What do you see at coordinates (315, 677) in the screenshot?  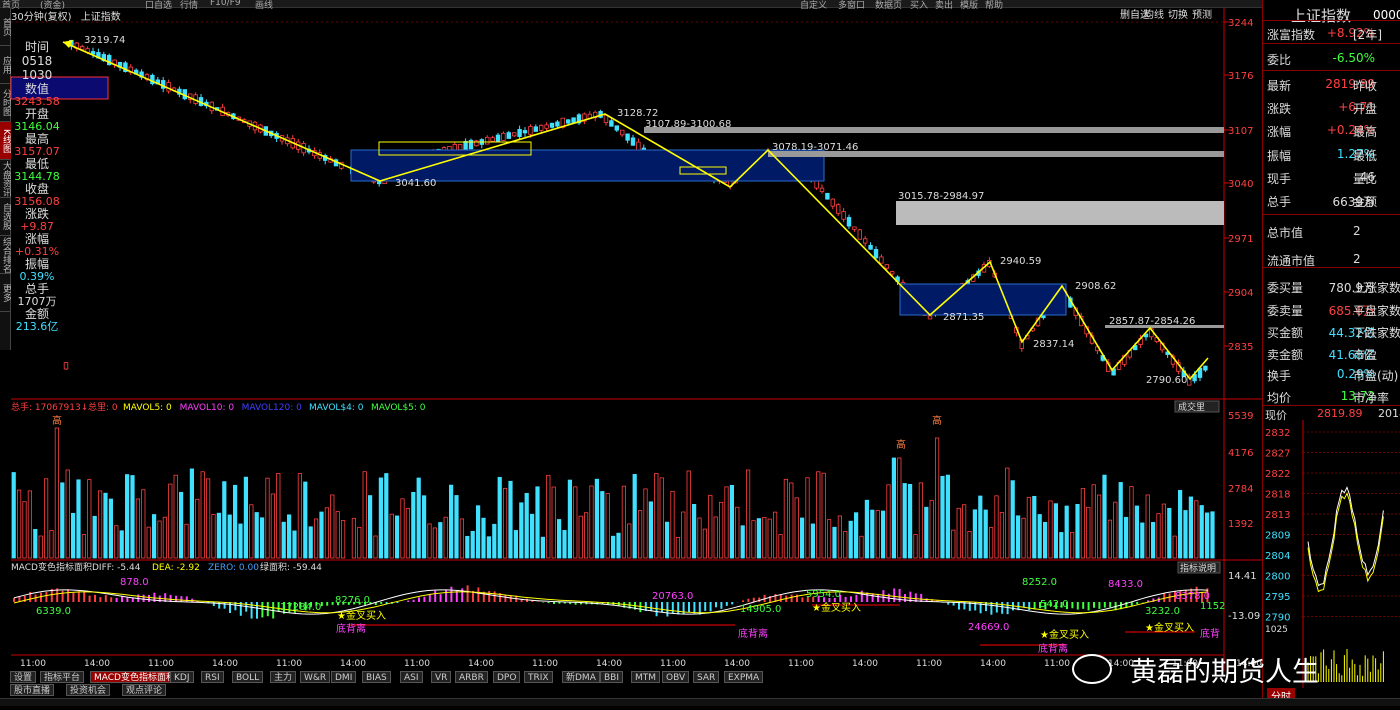 I see `indicator-tab: W&R` at bounding box center [315, 677].